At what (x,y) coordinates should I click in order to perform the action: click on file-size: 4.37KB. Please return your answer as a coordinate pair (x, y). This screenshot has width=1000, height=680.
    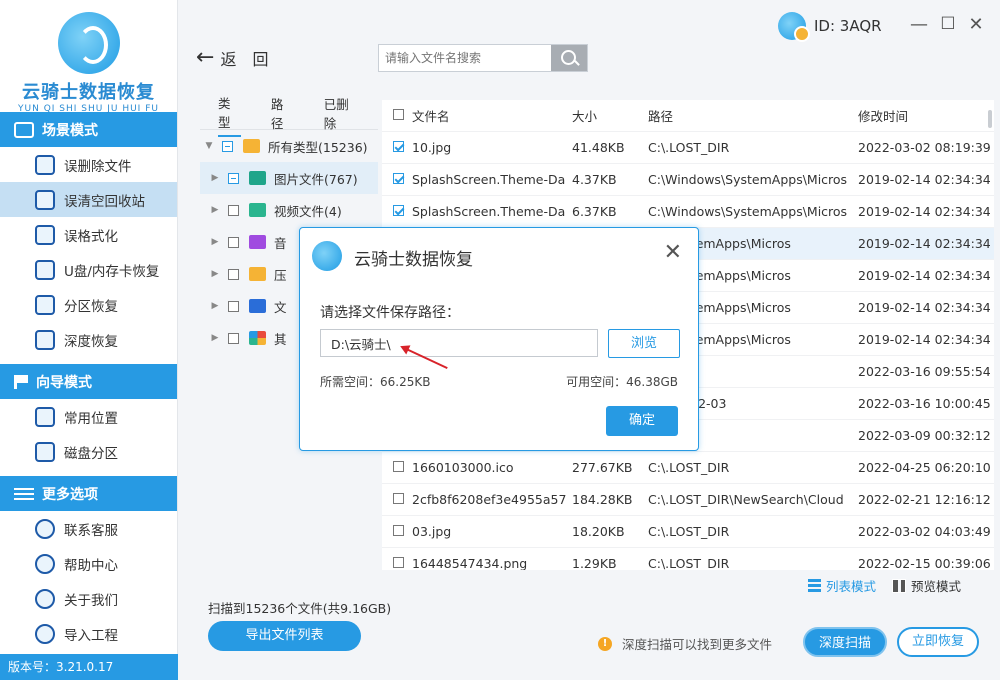
    Looking at the image, I should click on (594, 179).